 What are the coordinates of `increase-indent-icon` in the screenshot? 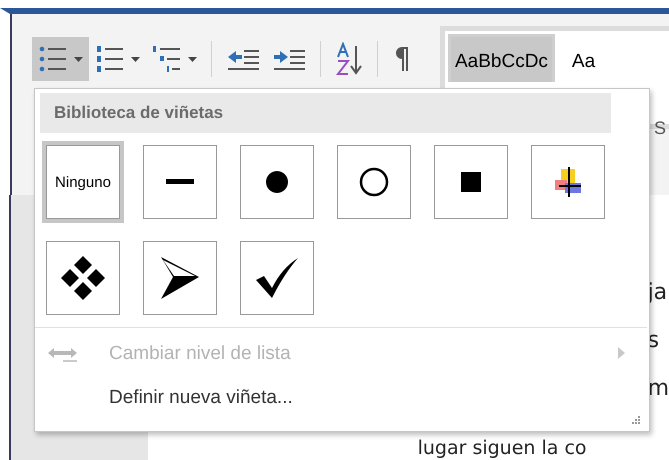 It's located at (289, 59).